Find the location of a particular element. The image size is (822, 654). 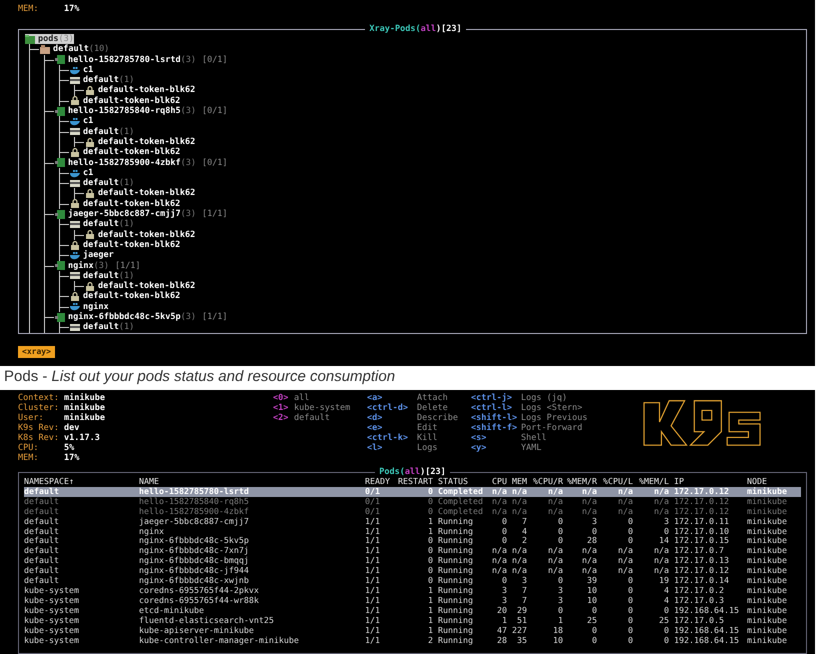

namespace-label: default is located at coordinates (312, 418).